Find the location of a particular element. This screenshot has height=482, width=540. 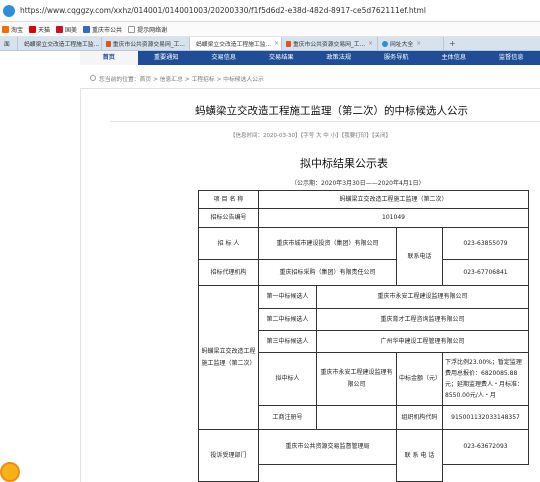

favorite-cqggzy: 重庆市公共 is located at coordinates (102, 29).